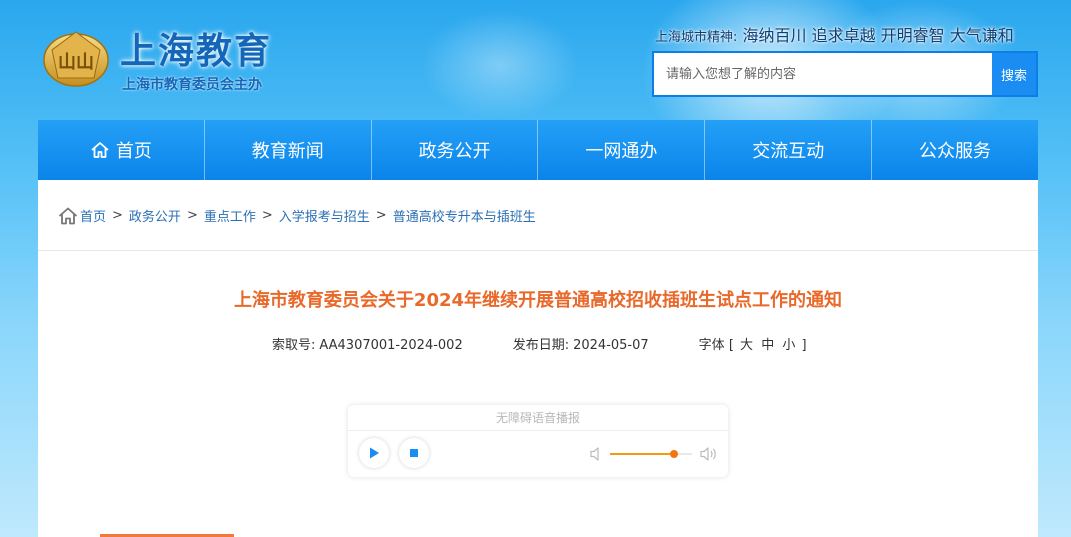 This screenshot has height=537, width=1071. I want to click on breadcrumb: 首页 > 政务公开 > 重点工作 > 入学报考与招生 > 普通高校专升本与插班生, so click(297, 215).